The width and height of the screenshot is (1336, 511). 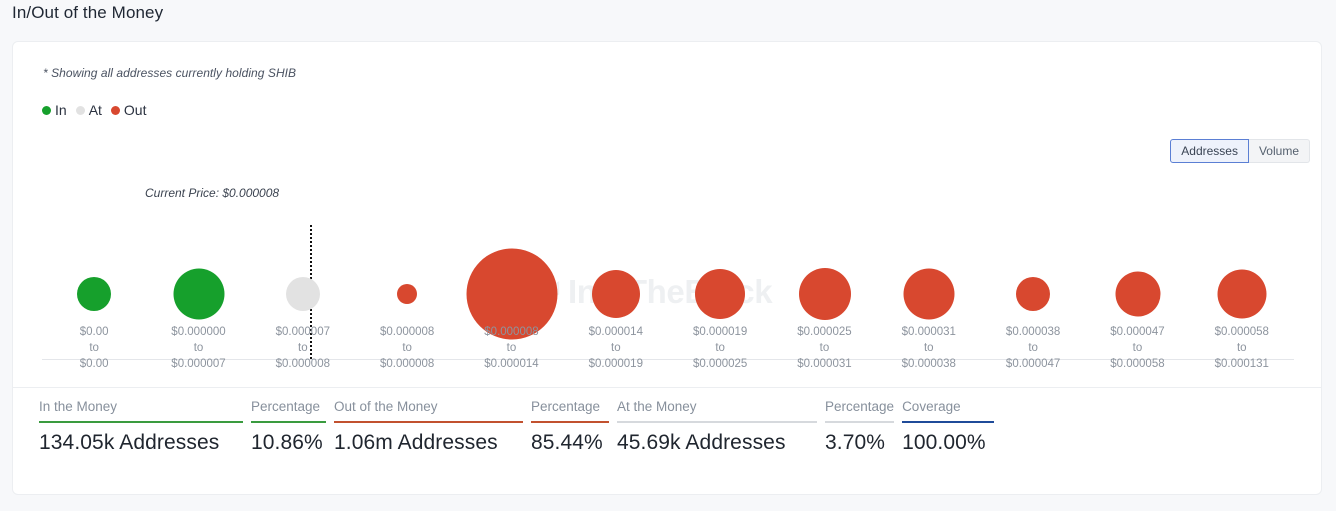 I want to click on x-axis-label: $0.00 to $0.00, so click(x=94, y=348).